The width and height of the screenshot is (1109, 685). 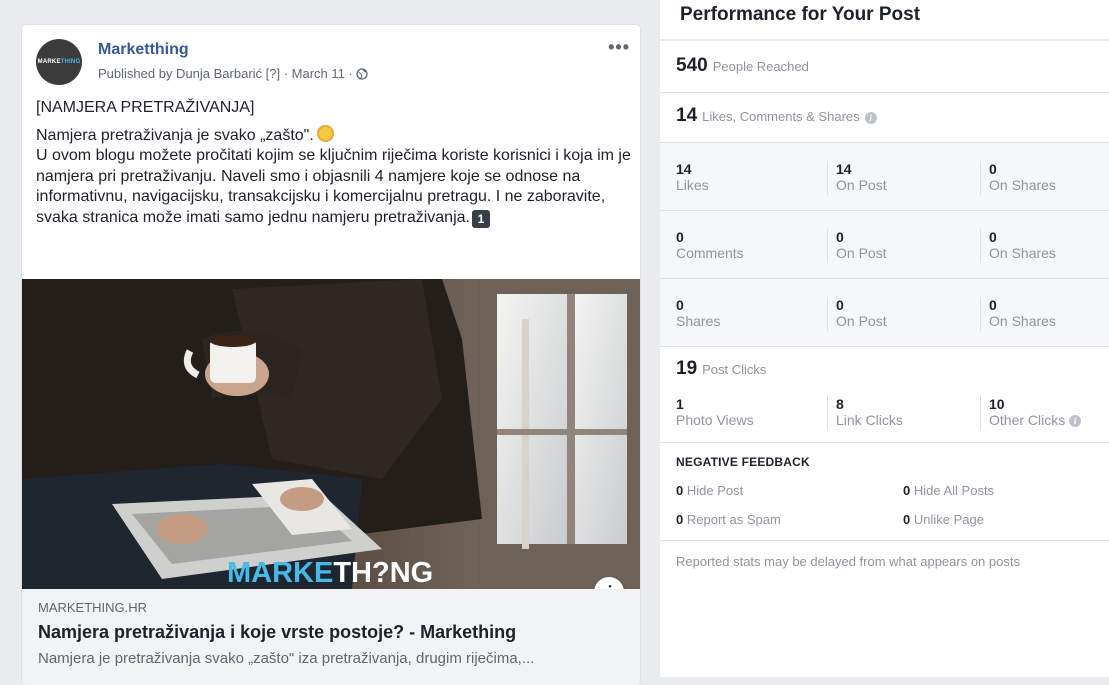 I want to click on comments-on-post-label: On Post, so click(x=861, y=253).